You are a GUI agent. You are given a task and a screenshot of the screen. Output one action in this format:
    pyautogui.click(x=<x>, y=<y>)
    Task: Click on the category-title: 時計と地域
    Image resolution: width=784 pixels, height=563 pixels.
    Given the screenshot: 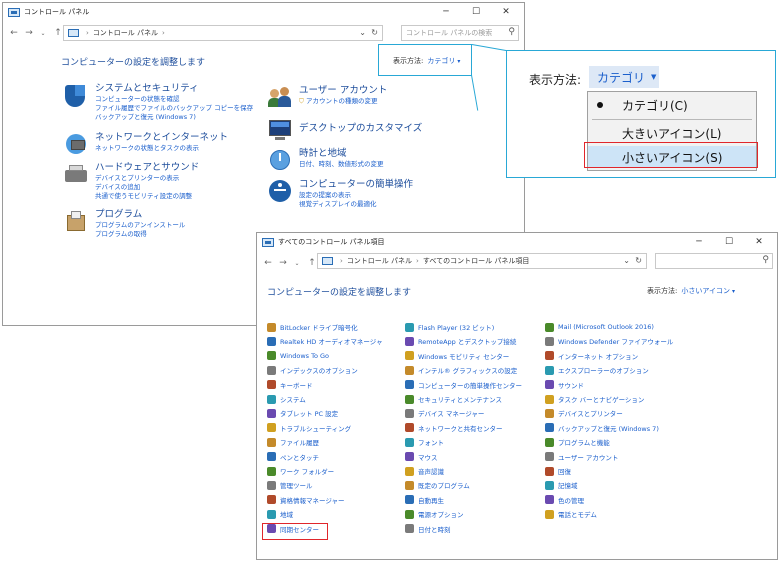 What is the action you would take?
    pyautogui.click(x=341, y=154)
    